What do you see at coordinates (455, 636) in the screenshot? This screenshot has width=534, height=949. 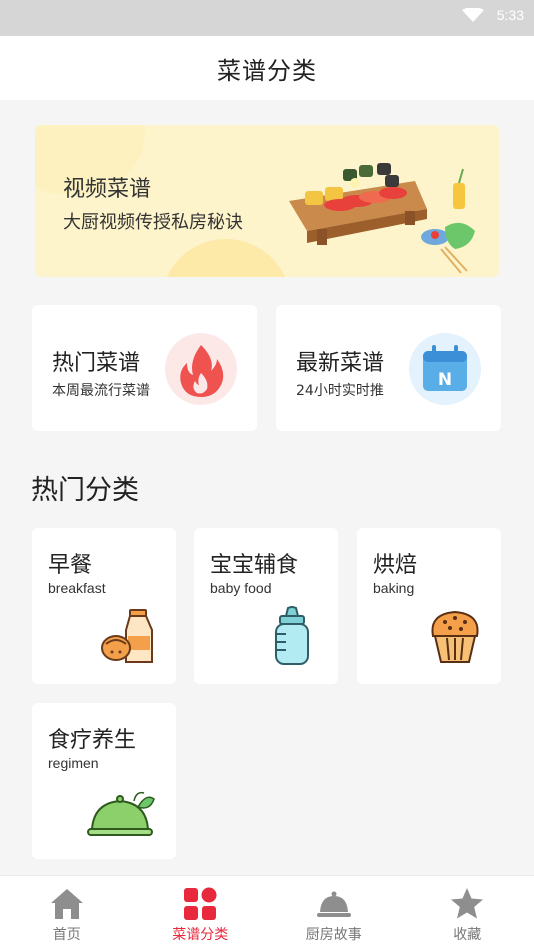 I see `muffin-icon` at bounding box center [455, 636].